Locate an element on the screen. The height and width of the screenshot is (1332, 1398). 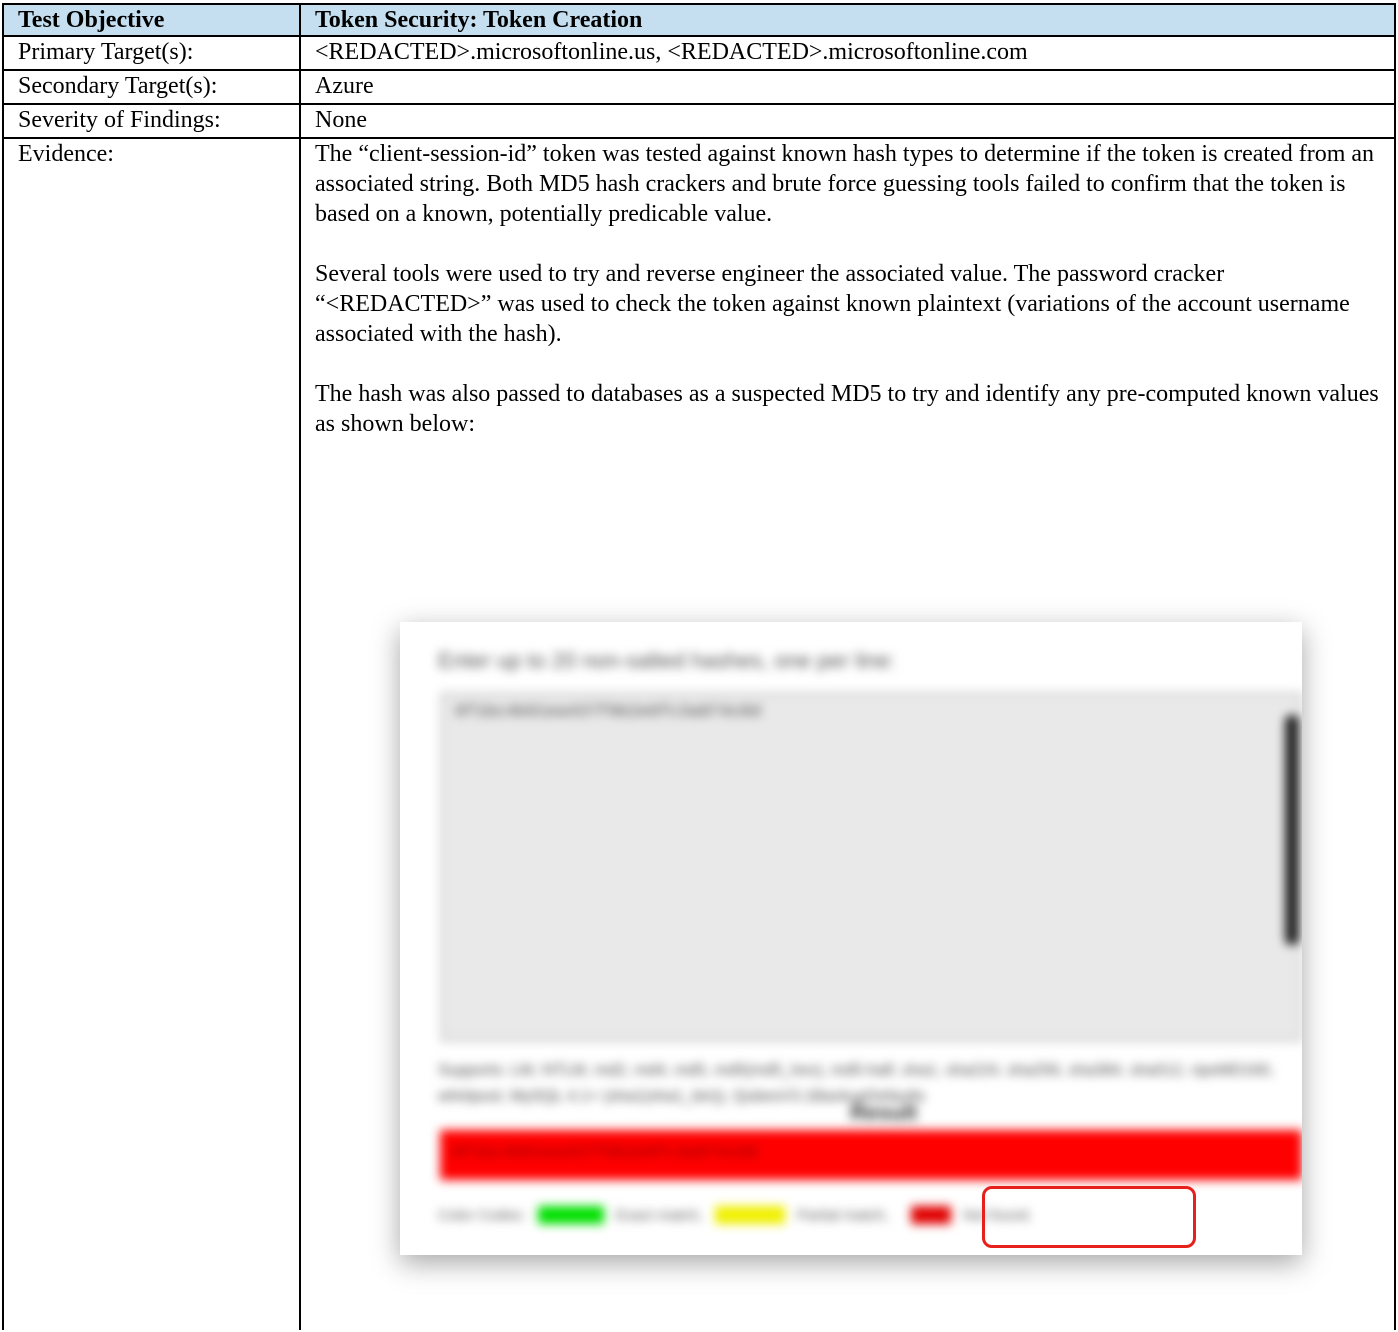
not-found-highlight-box is located at coordinates (1089, 1217).